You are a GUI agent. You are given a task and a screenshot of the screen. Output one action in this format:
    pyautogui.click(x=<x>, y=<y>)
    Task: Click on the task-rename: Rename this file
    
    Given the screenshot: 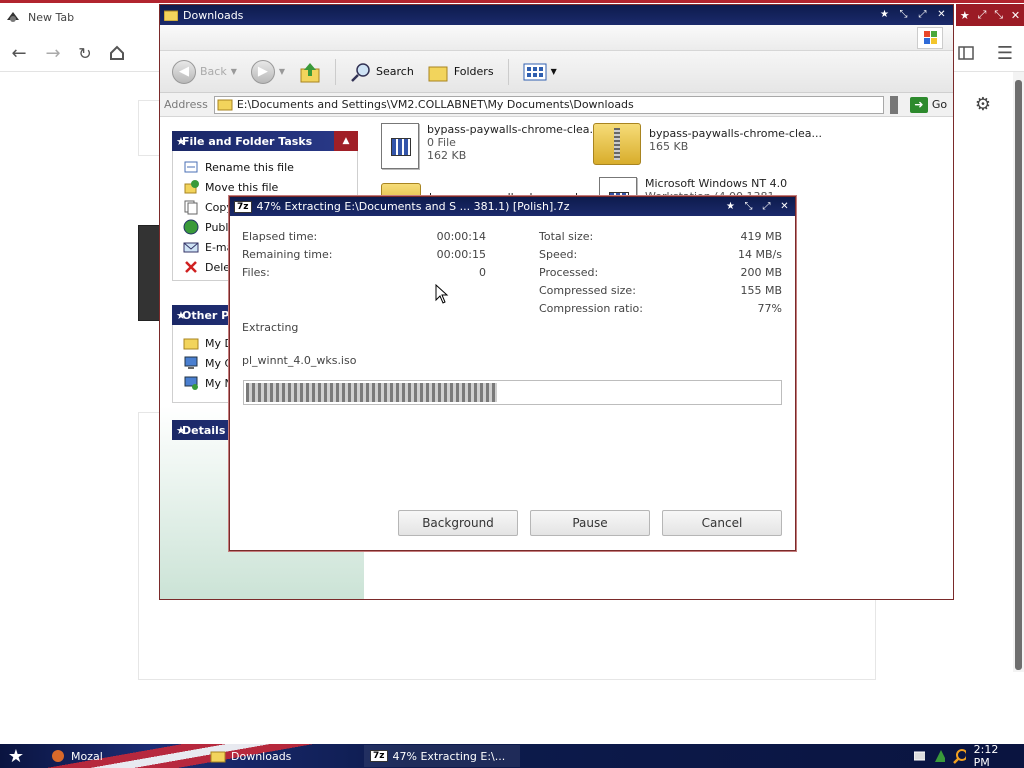 What is the action you would take?
    pyautogui.click(x=238, y=167)
    